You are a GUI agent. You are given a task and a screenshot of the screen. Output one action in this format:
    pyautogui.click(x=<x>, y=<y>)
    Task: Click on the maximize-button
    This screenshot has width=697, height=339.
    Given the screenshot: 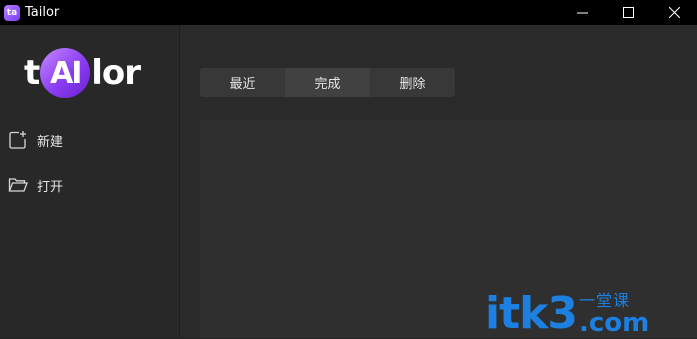 What is the action you would take?
    pyautogui.click(x=628, y=12)
    